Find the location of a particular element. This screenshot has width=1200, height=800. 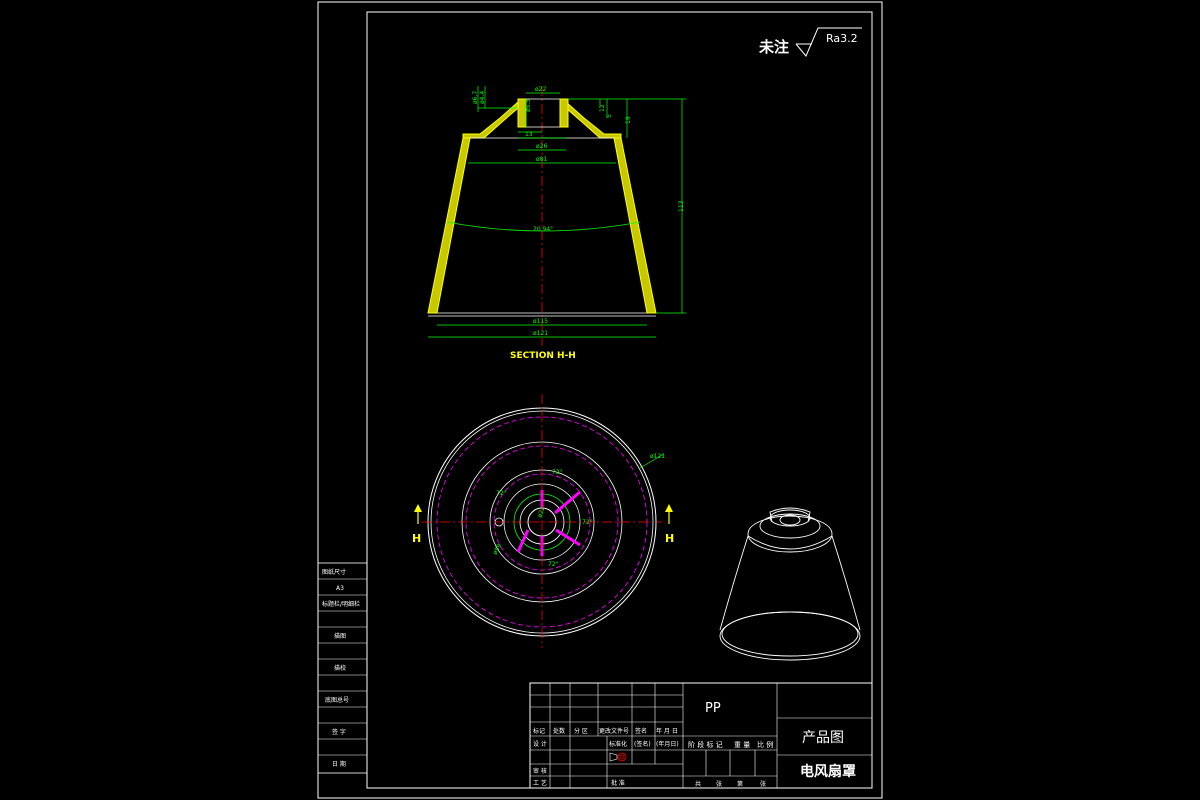

plan-angle-2: 72° is located at coordinates (501, 493).